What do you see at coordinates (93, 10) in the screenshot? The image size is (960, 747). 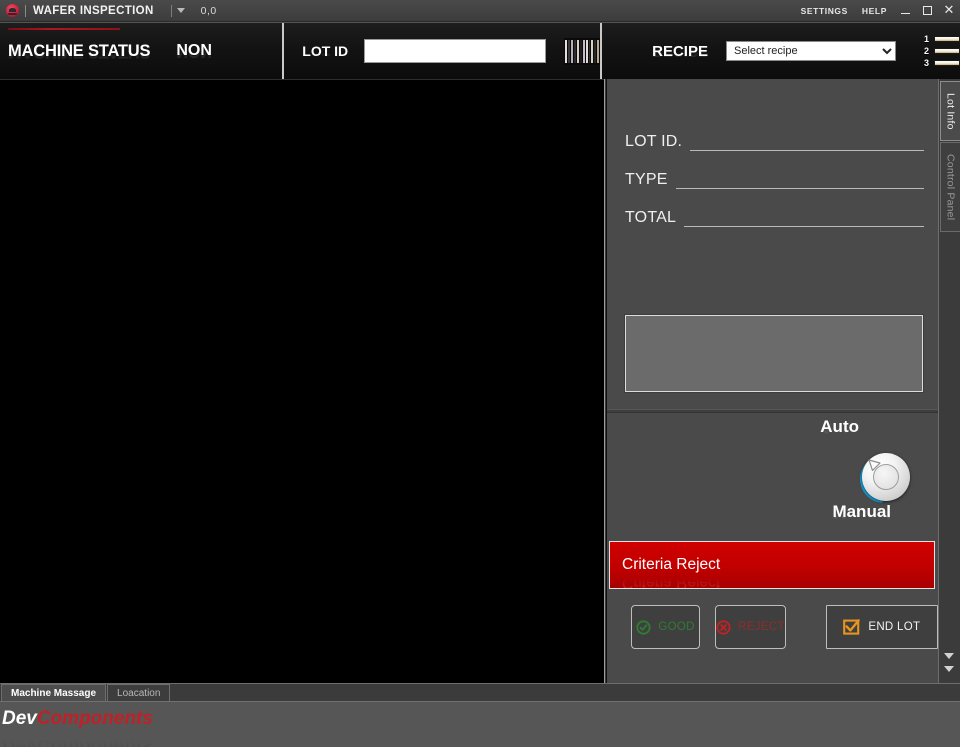 I see `app-title: WAFER INSPECTION` at bounding box center [93, 10].